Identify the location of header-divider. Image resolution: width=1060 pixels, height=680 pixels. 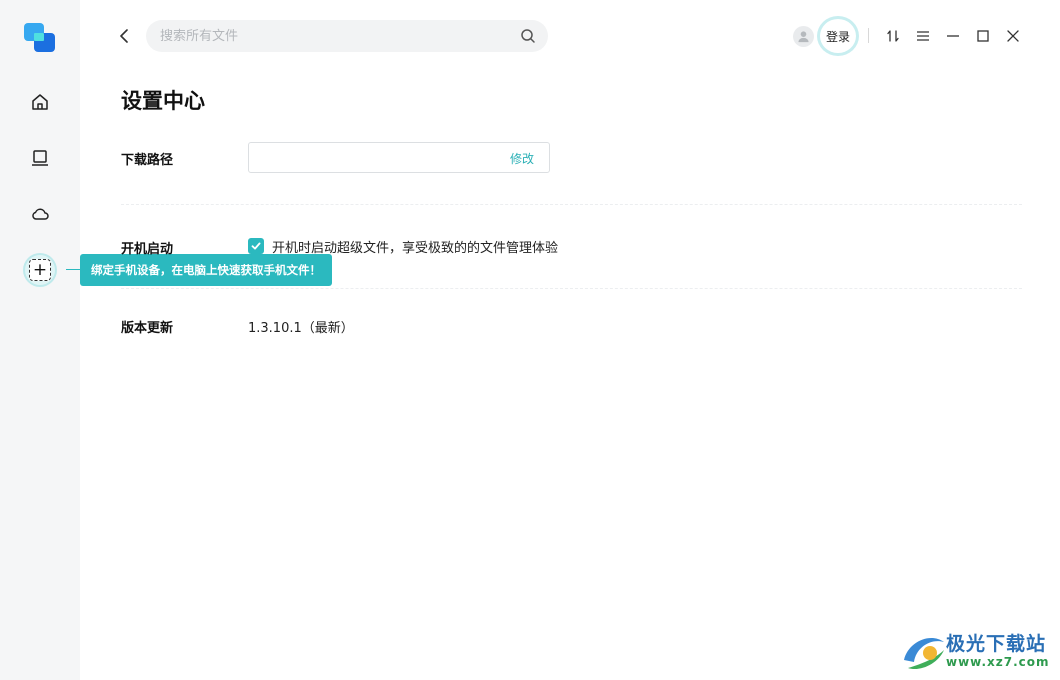
(868, 35).